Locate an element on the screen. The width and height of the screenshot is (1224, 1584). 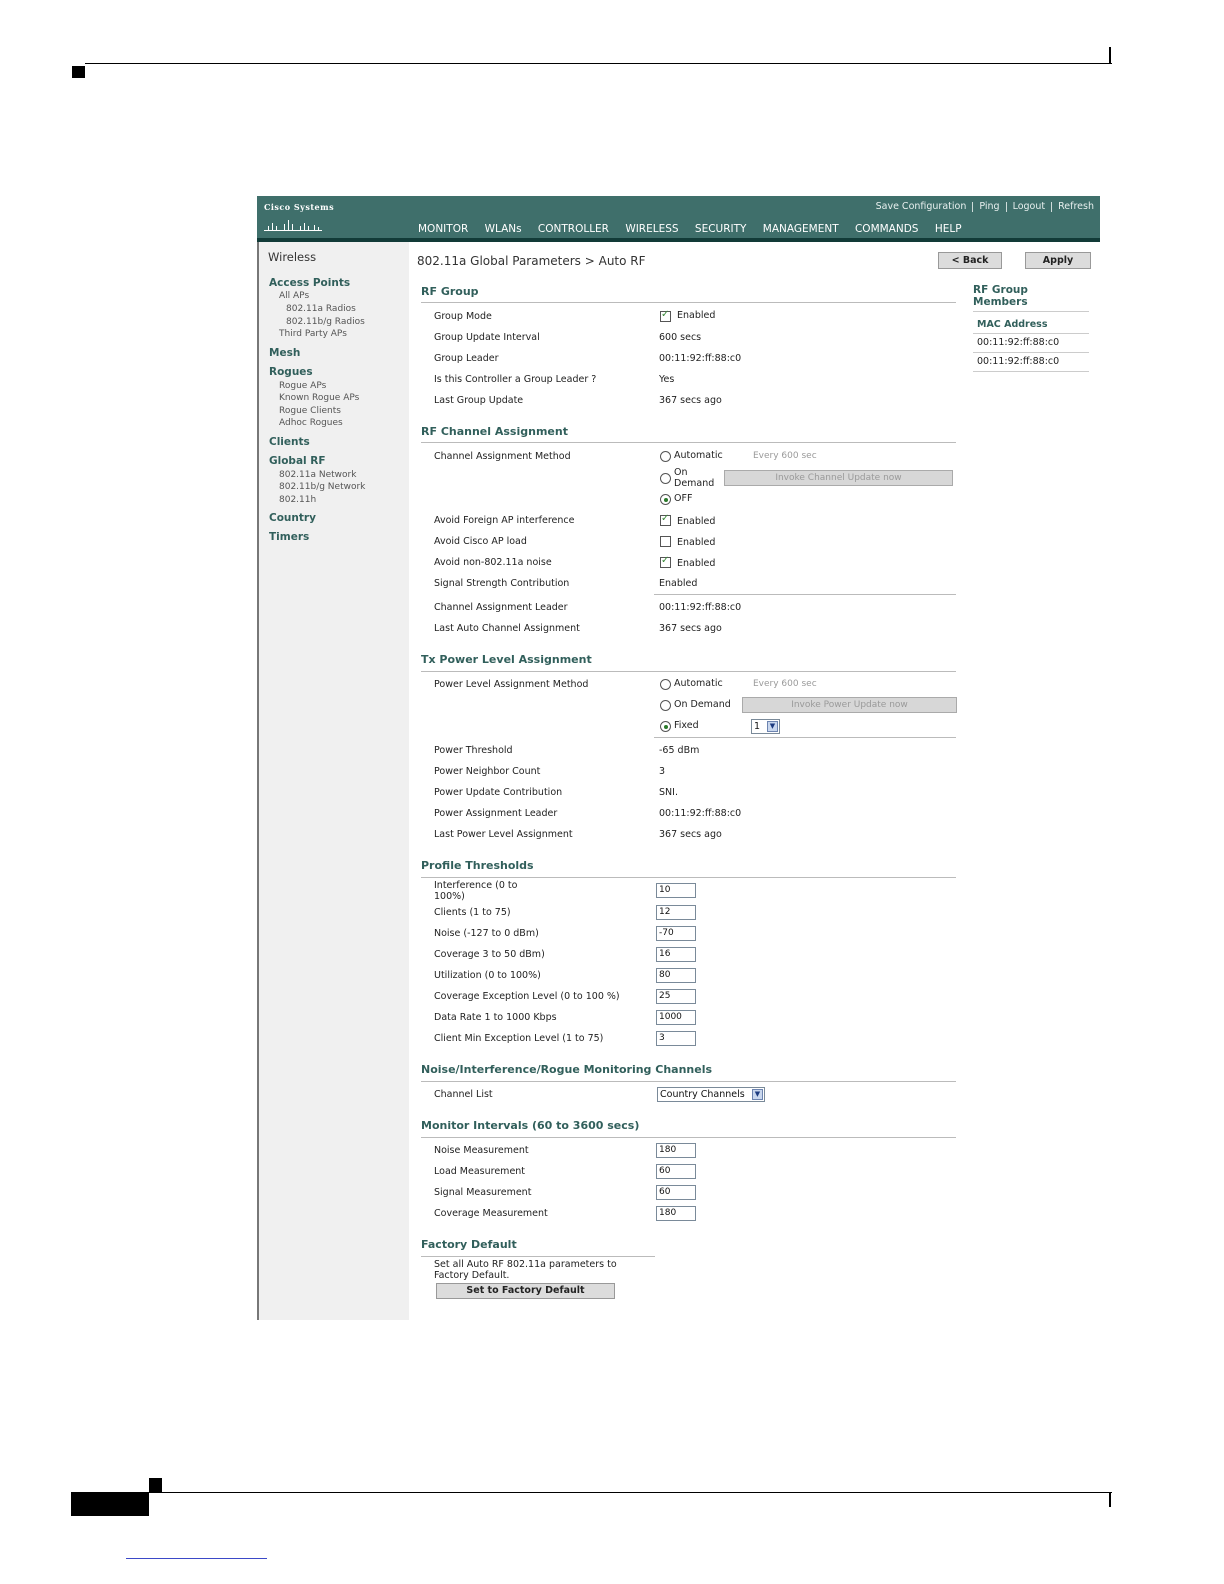
page-footer-tick is located at coordinates (1110, 1500).